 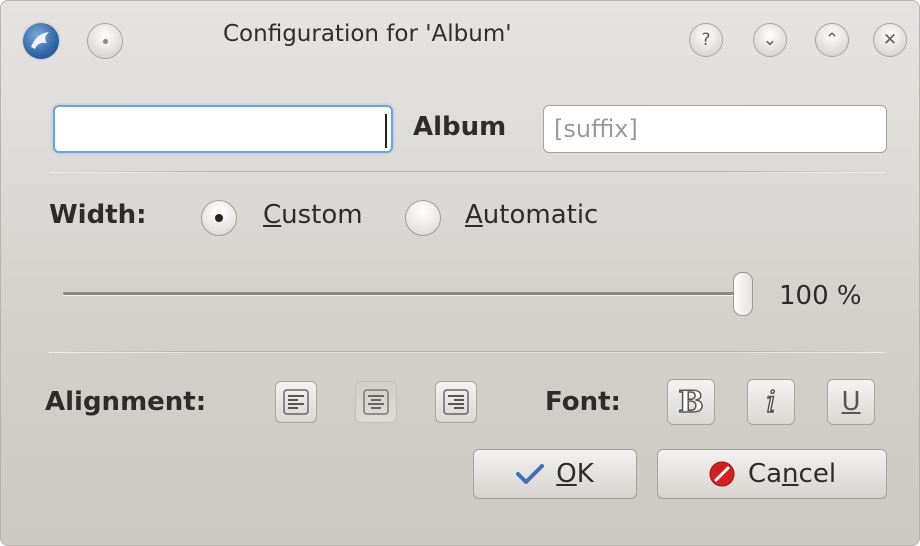 I want to click on window-menu-button, so click(x=105, y=41).